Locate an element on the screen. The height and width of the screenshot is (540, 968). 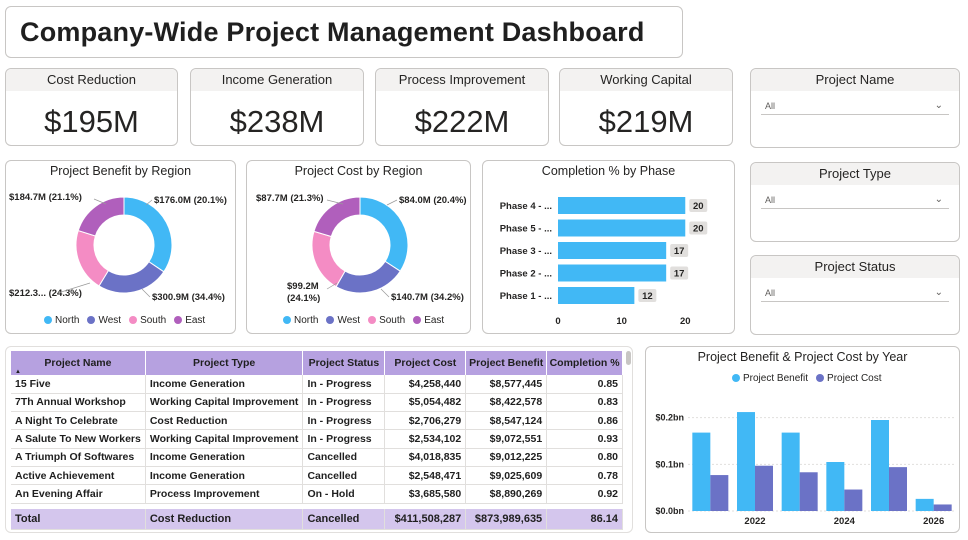
column-header-project-status: Project Status is located at coordinates (344, 363).